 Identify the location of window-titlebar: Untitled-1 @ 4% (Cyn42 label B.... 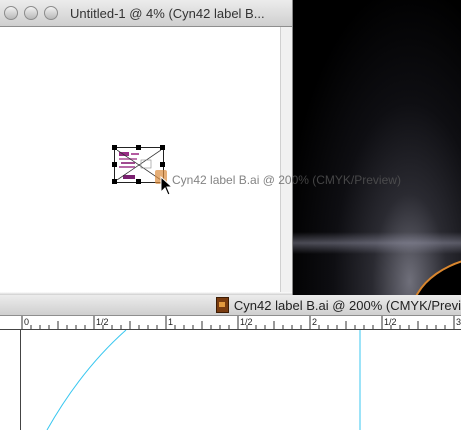
(146, 13).